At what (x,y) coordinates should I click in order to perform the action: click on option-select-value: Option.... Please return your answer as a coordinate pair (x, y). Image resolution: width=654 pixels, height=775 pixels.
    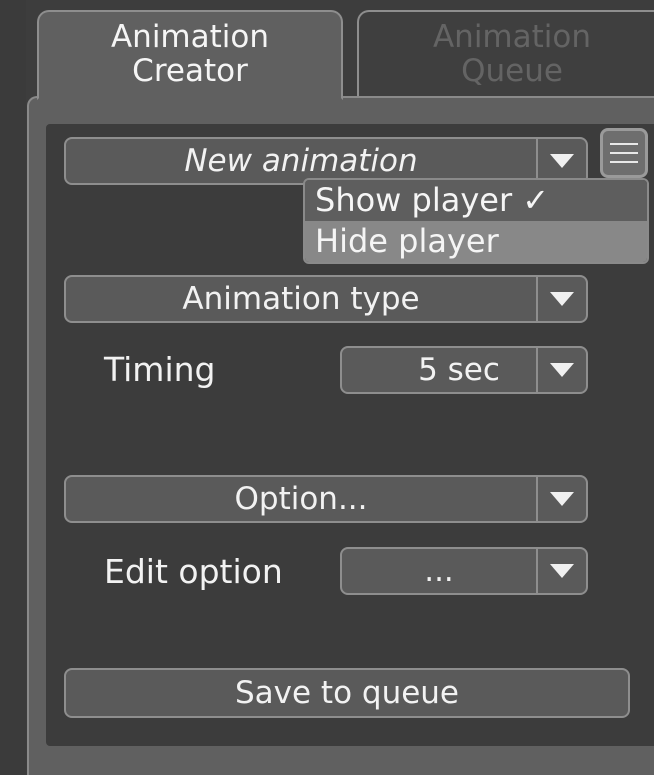
    Looking at the image, I should click on (301, 499).